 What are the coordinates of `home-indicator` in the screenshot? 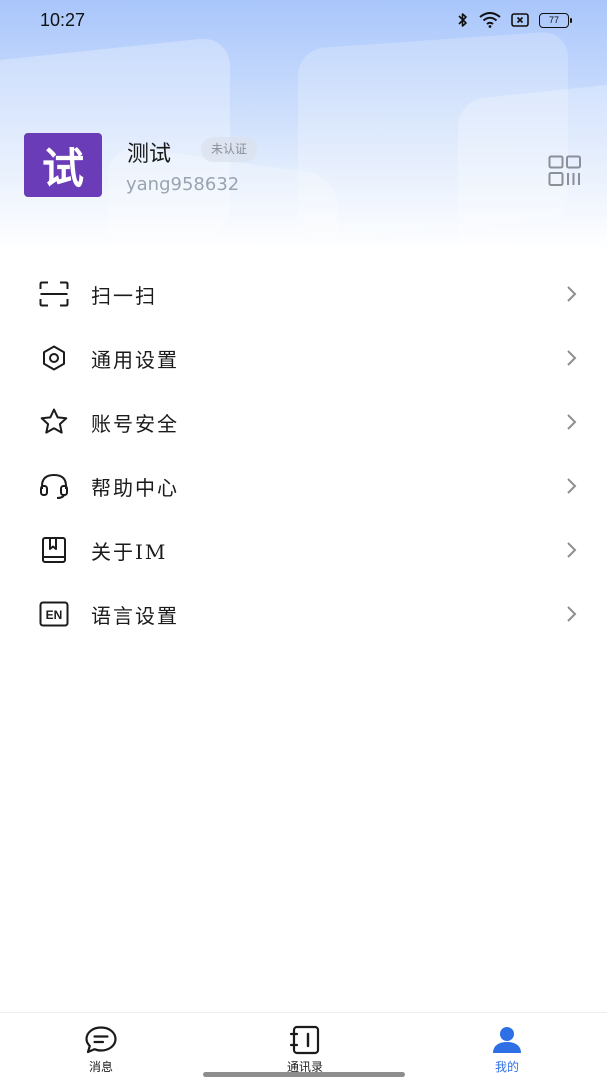 It's located at (304, 1074).